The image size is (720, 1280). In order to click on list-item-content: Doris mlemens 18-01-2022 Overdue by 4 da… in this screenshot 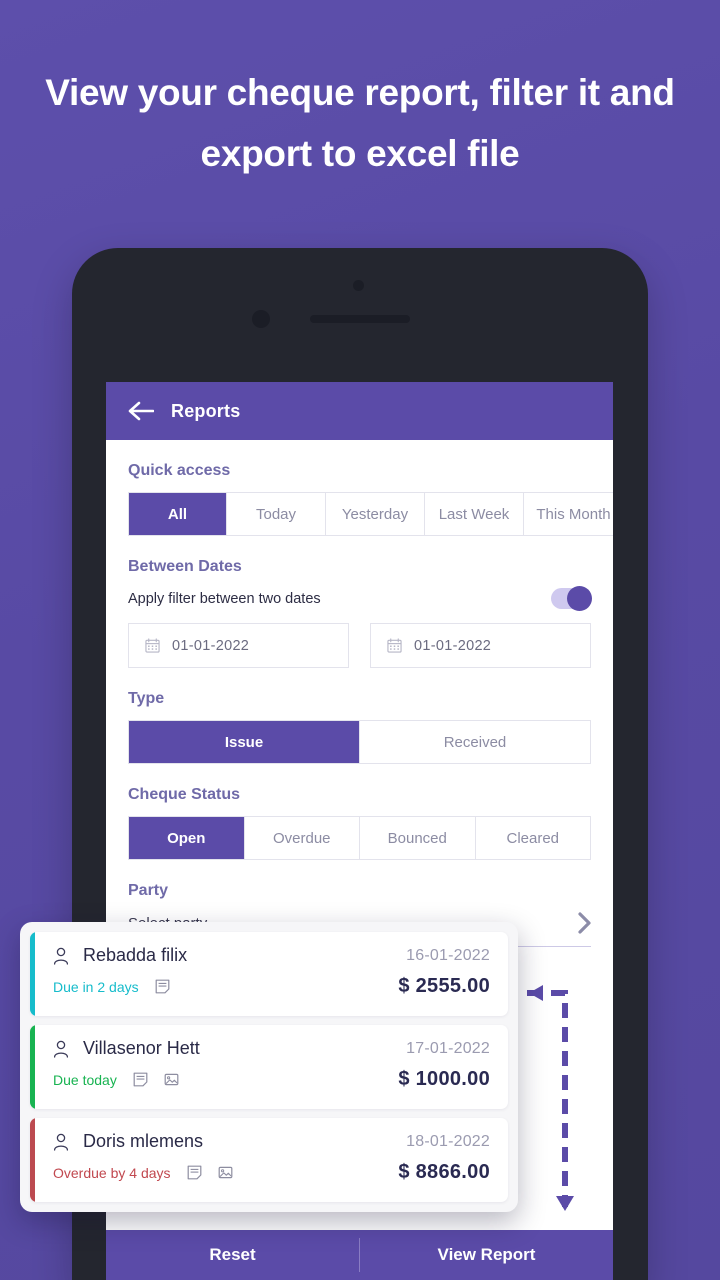, I will do `click(271, 1160)`.